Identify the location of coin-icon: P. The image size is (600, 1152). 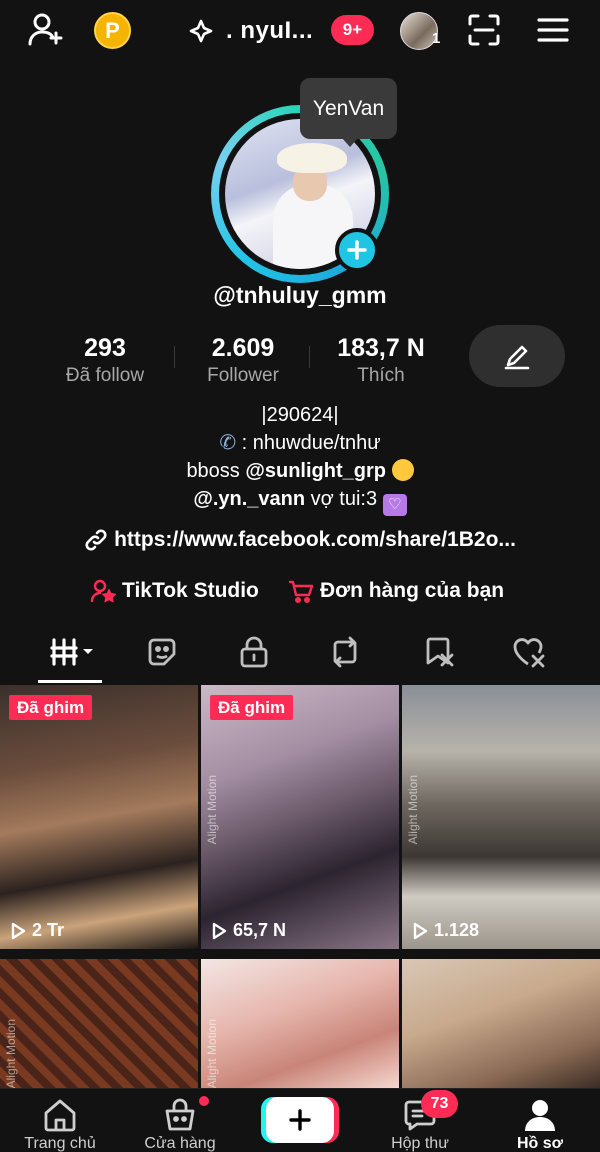
(112, 30).